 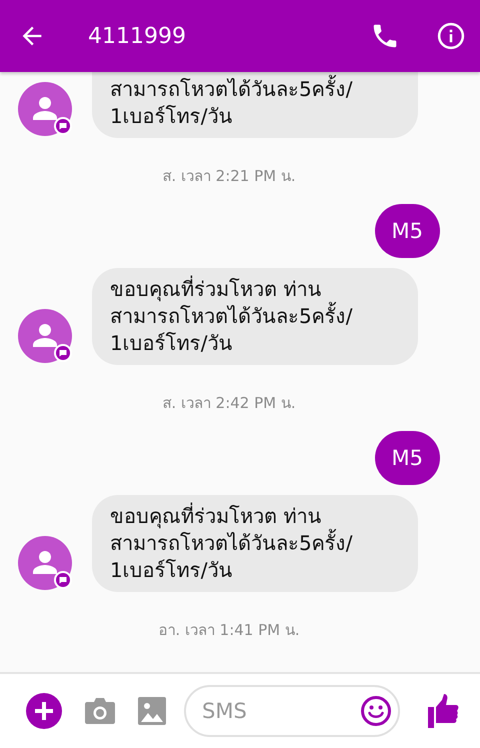 I want to click on message-timestamp: ส. เวลา 2:21 PM น., so click(x=229, y=176).